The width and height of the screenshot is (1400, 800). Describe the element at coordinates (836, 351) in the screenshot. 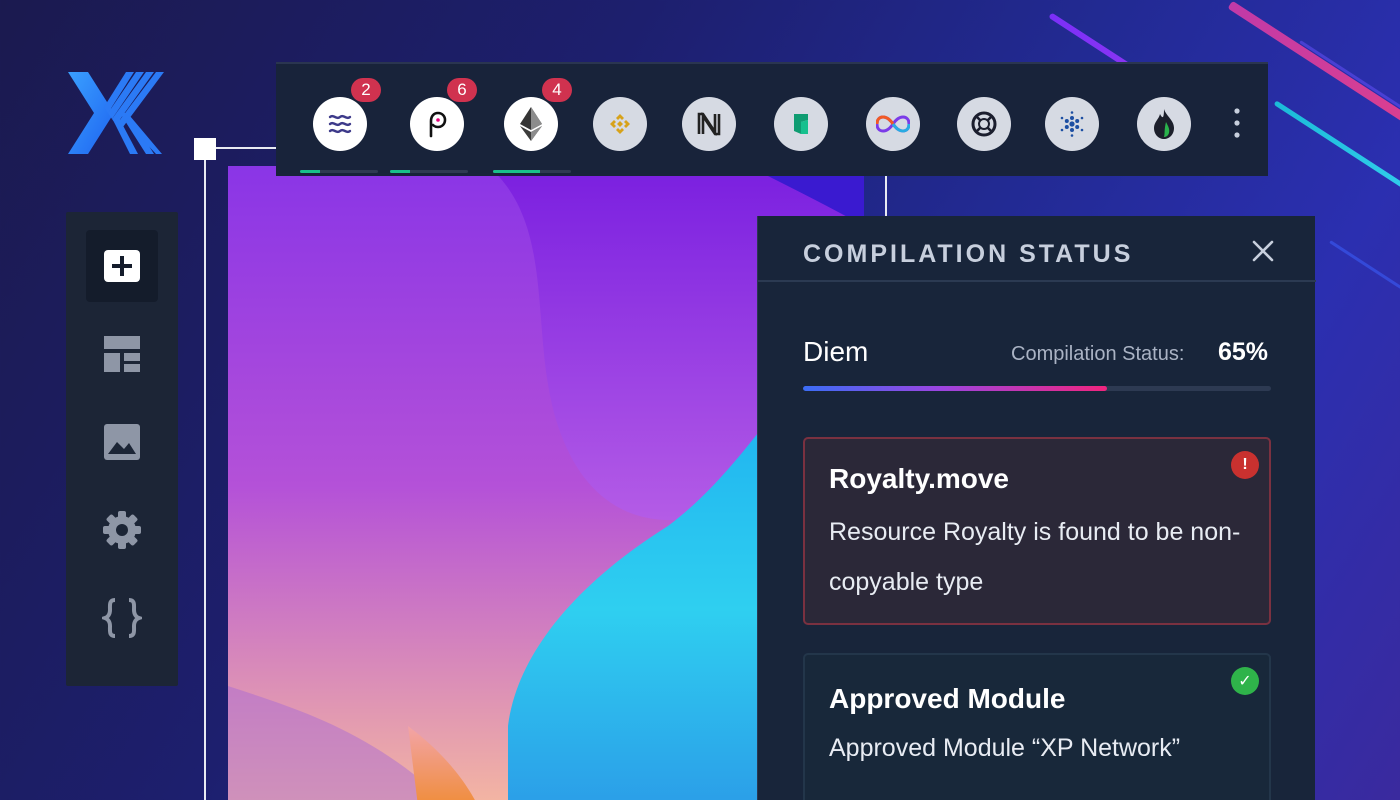

I see `chain-name: Diem` at that location.